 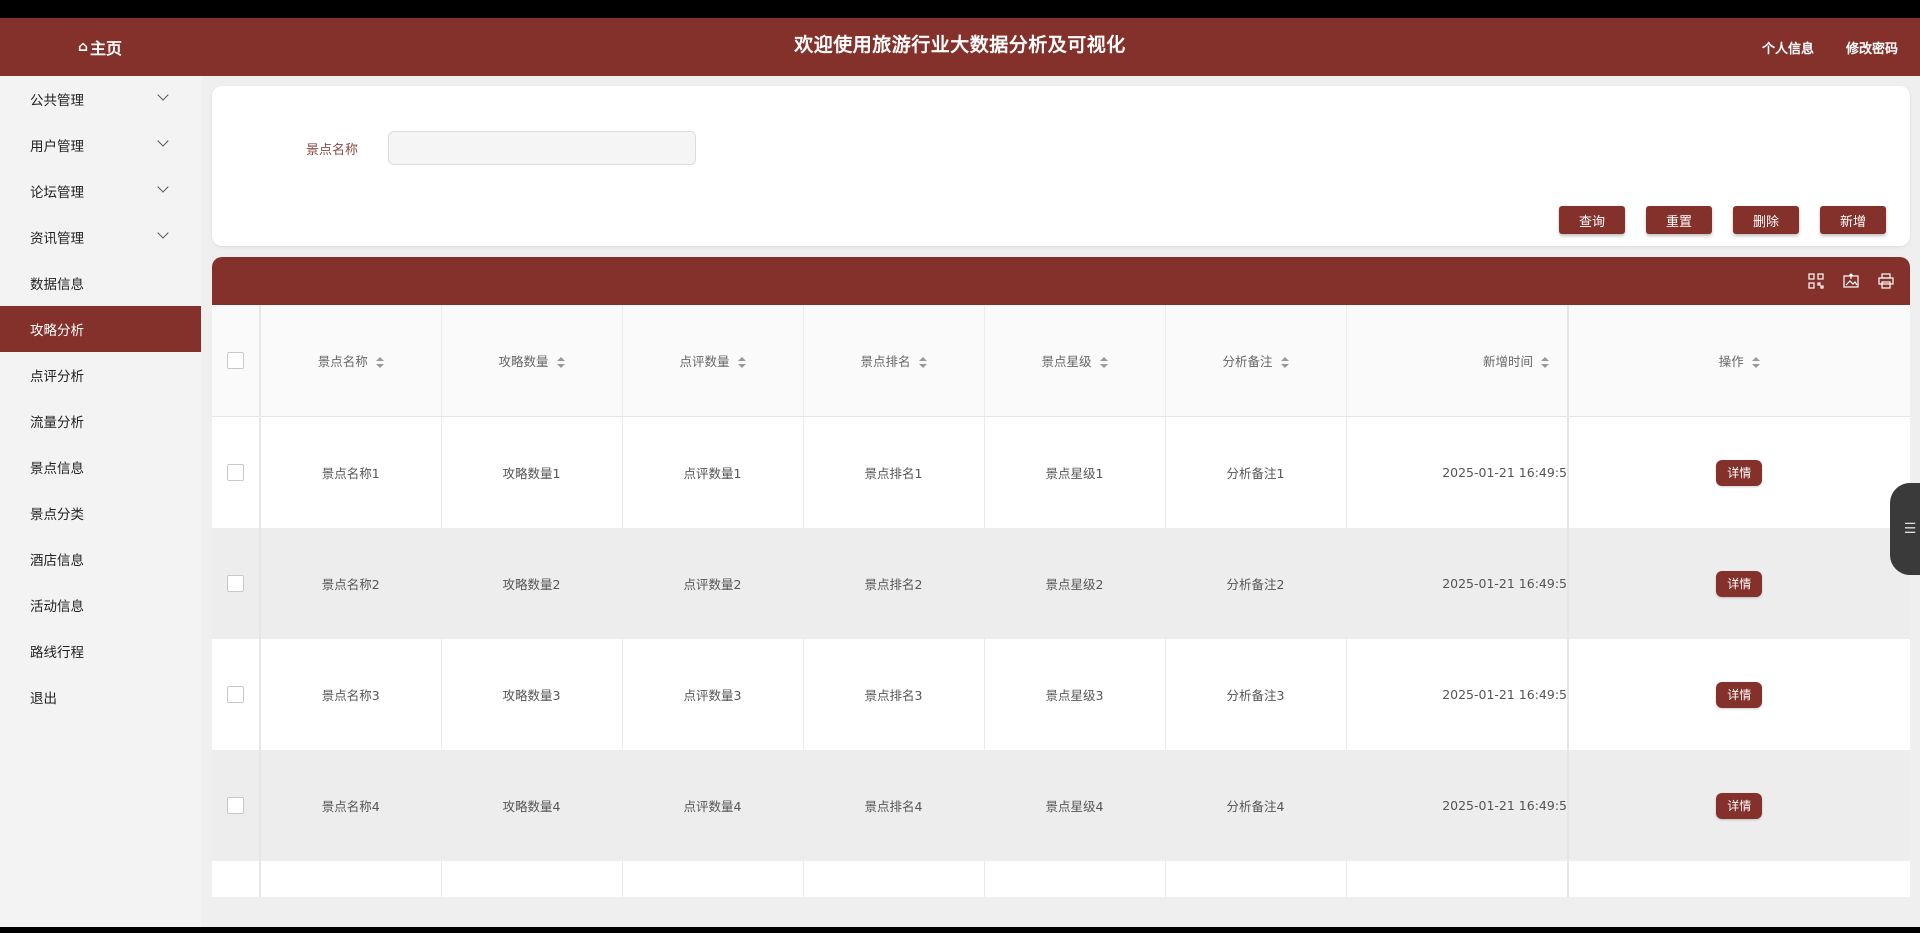 I want to click on table-cell: 点评数量1, so click(x=713, y=472).